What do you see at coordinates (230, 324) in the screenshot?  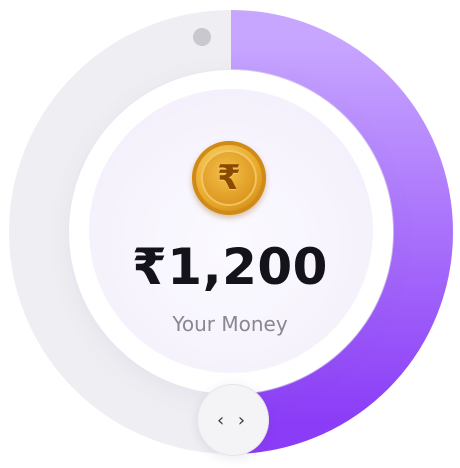 I see `balance-caption: Your Money` at bounding box center [230, 324].